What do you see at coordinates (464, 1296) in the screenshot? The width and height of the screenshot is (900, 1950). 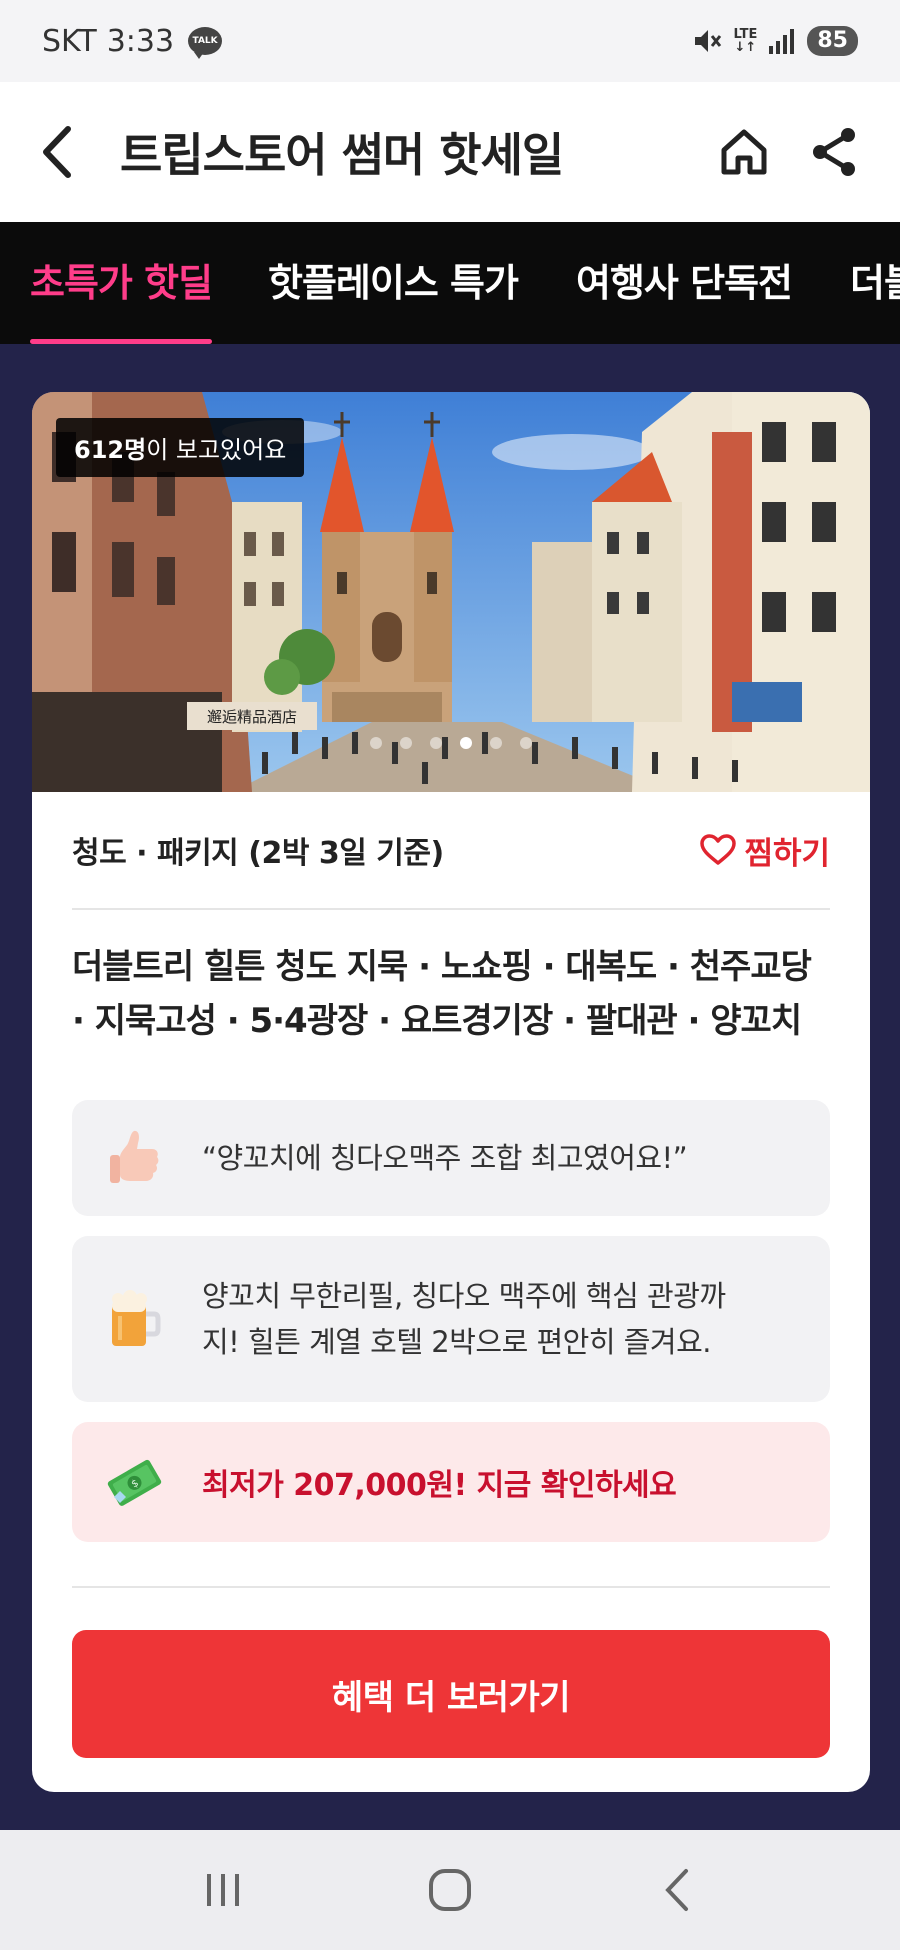 I see `deal-description-line: 양꼬치 무한리필, 칭다오 맥주에 핵심 관광까` at bounding box center [464, 1296].